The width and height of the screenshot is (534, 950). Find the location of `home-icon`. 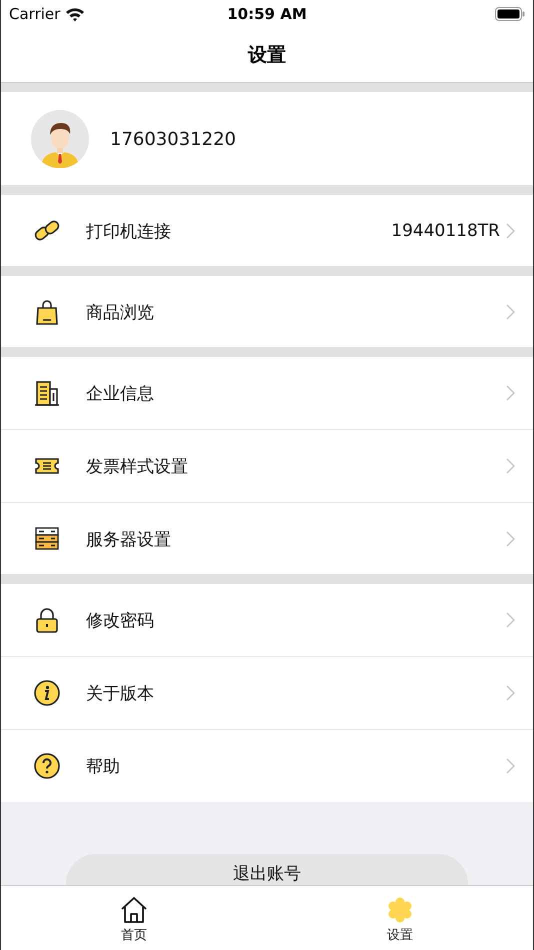

home-icon is located at coordinates (134, 910).